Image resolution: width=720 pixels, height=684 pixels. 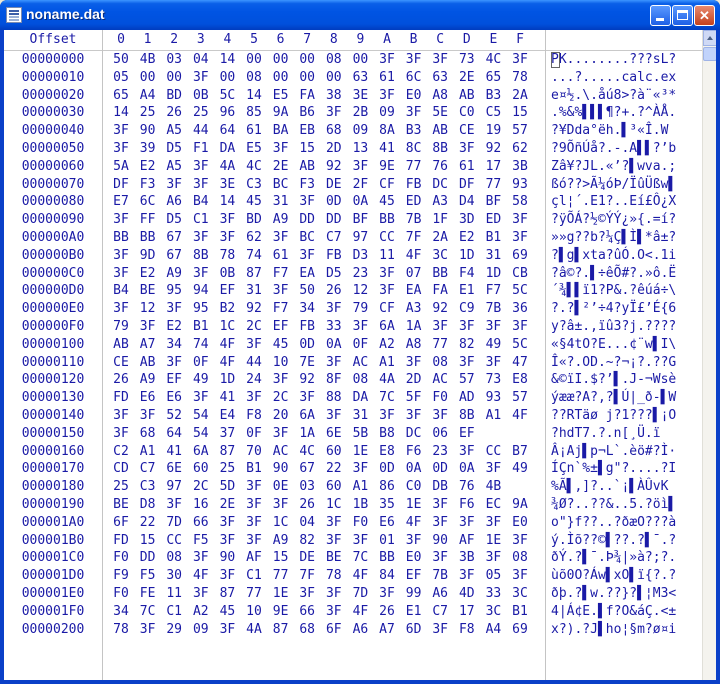 What do you see at coordinates (121, 540) in the screenshot?
I see `hex-byte: FD` at bounding box center [121, 540].